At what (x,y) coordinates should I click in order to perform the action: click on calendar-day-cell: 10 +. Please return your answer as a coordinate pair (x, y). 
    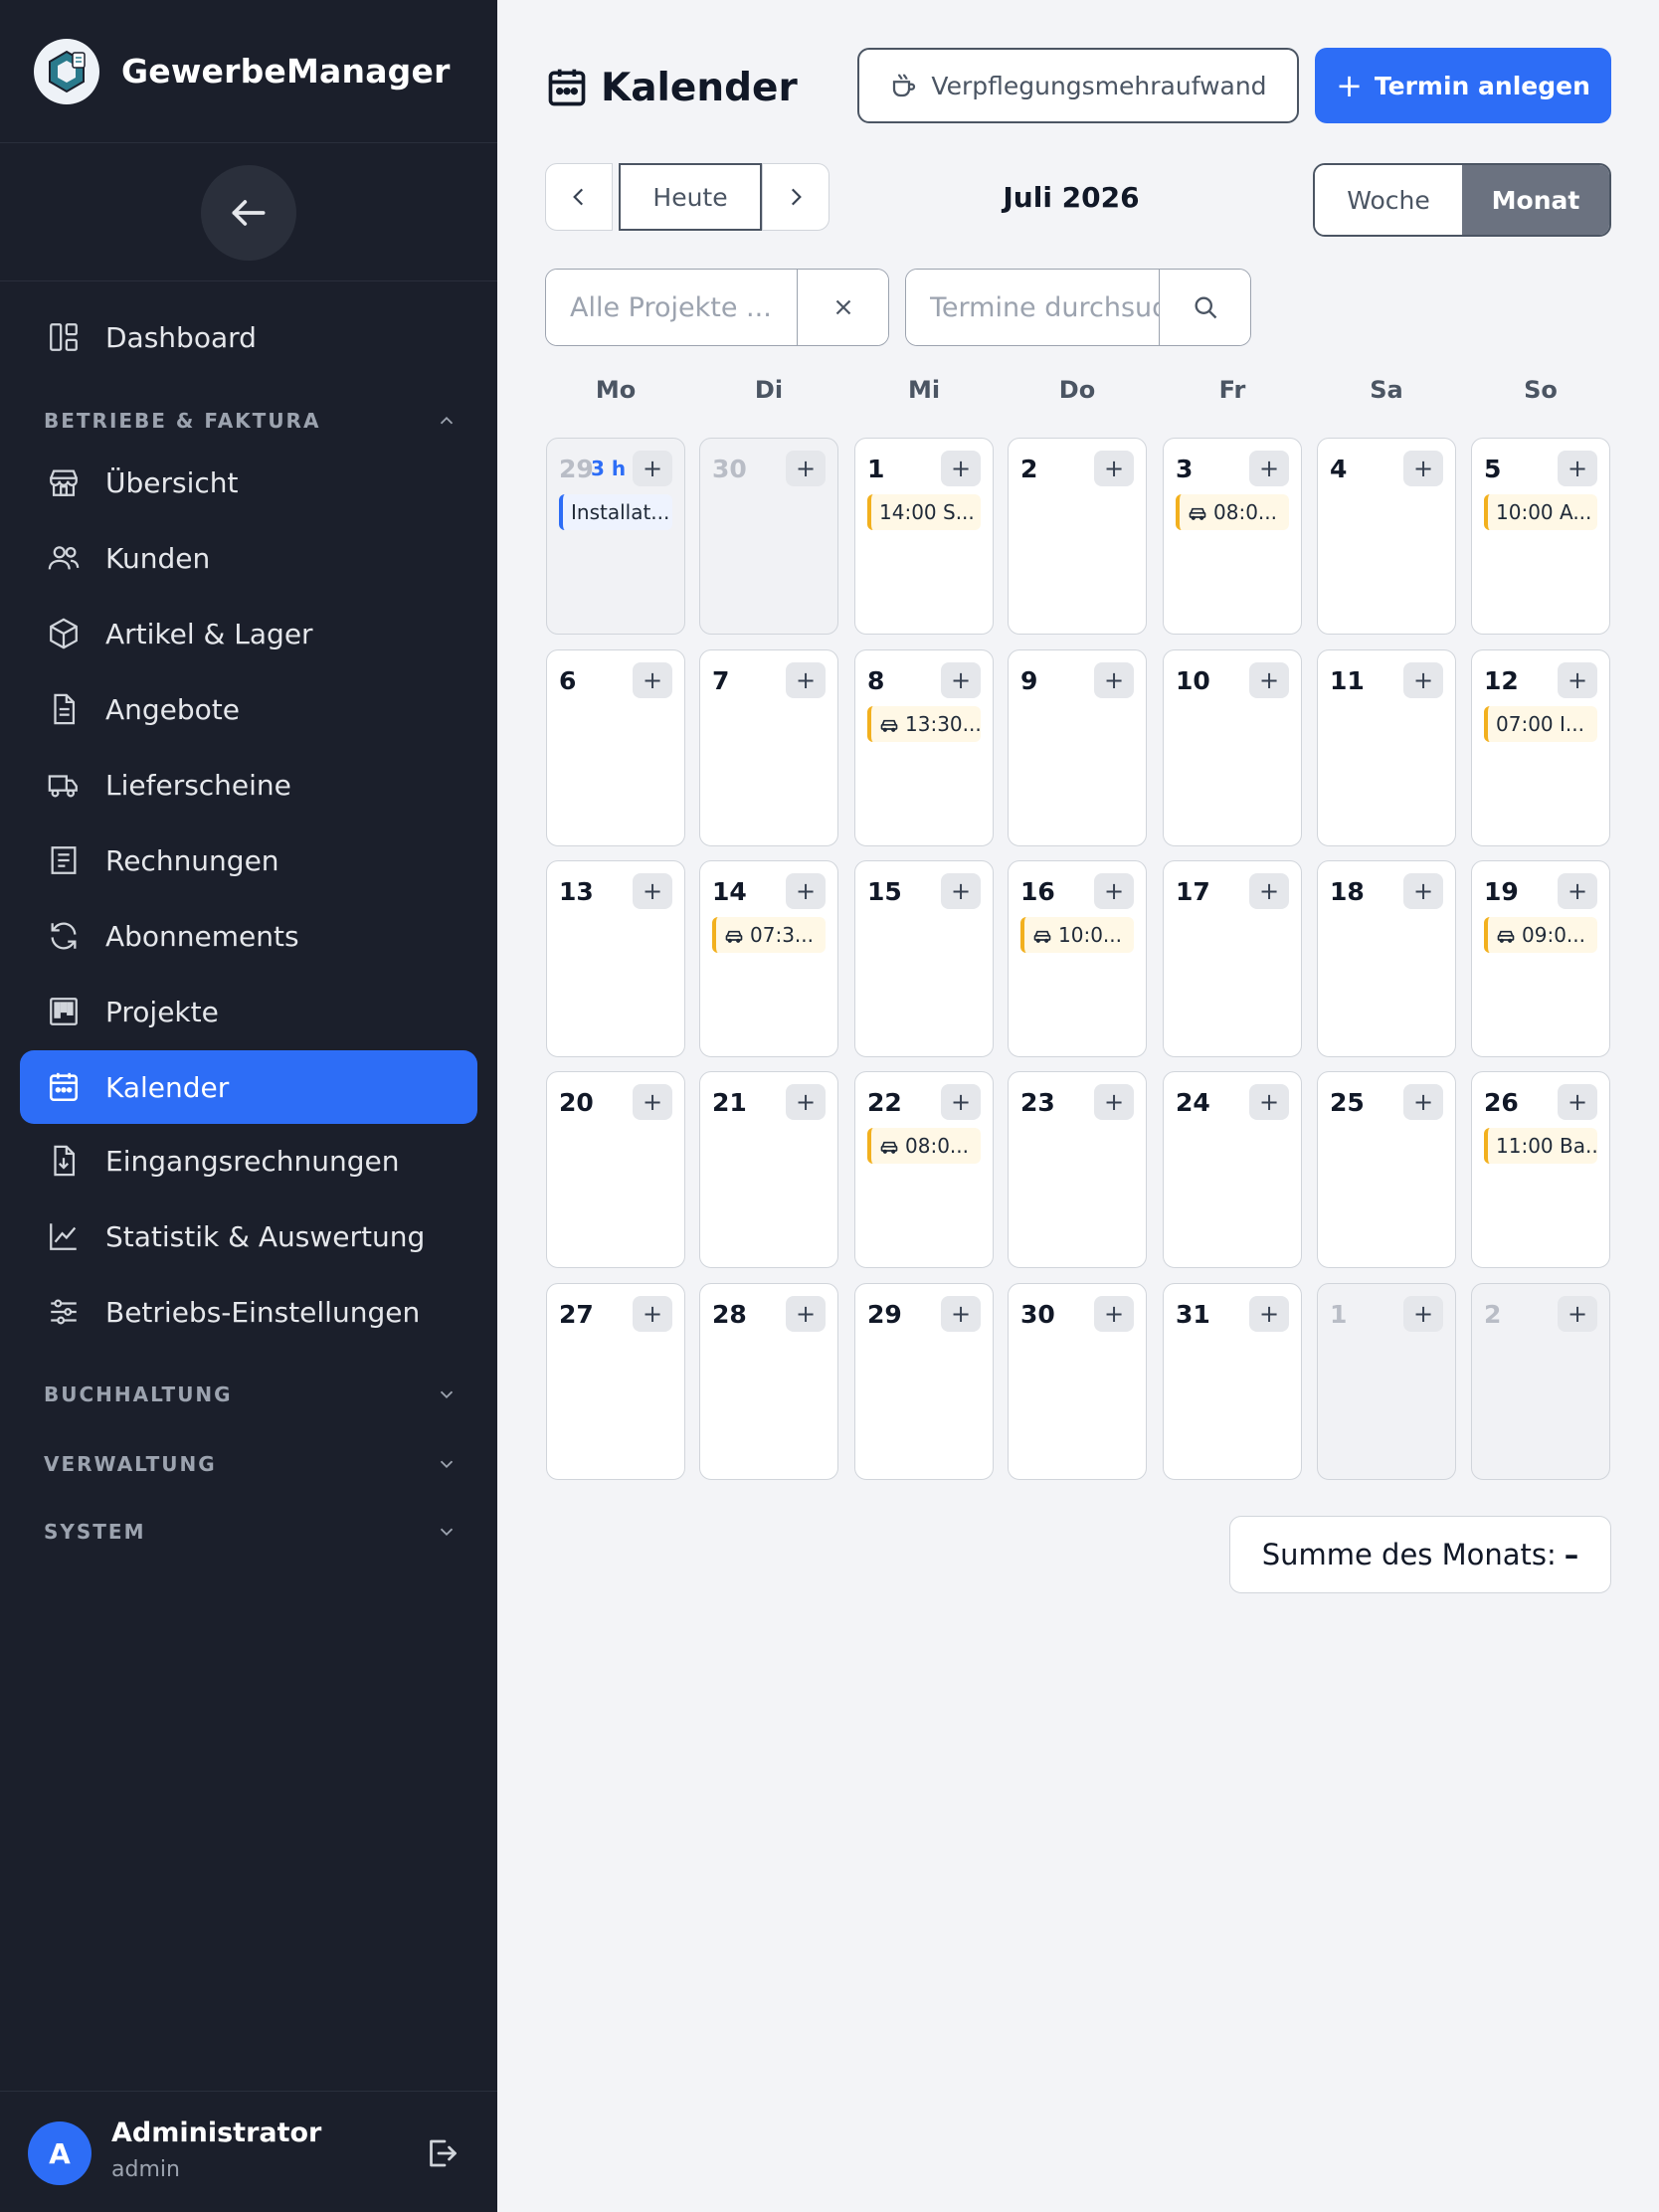
    Looking at the image, I should click on (1232, 747).